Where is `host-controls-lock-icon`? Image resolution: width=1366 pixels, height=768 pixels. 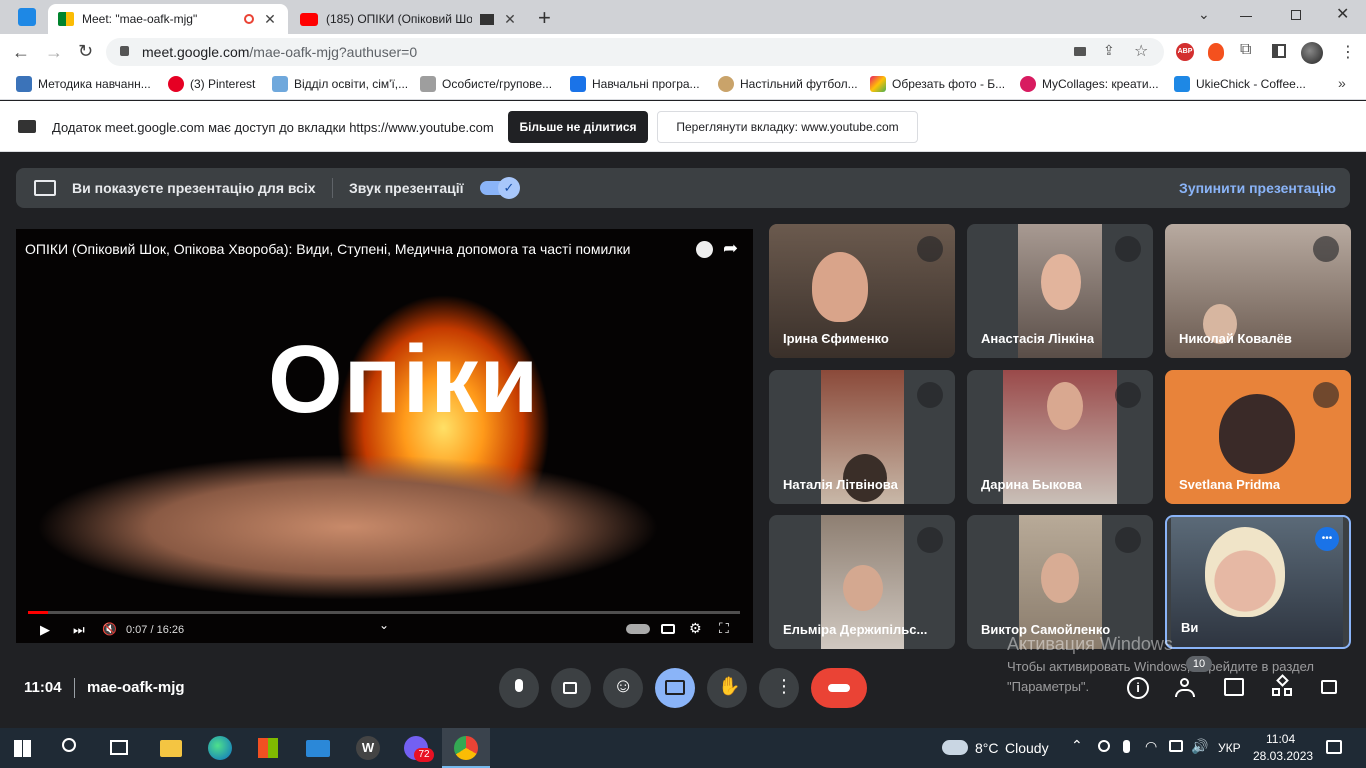 host-controls-lock-icon is located at coordinates (1329, 687).